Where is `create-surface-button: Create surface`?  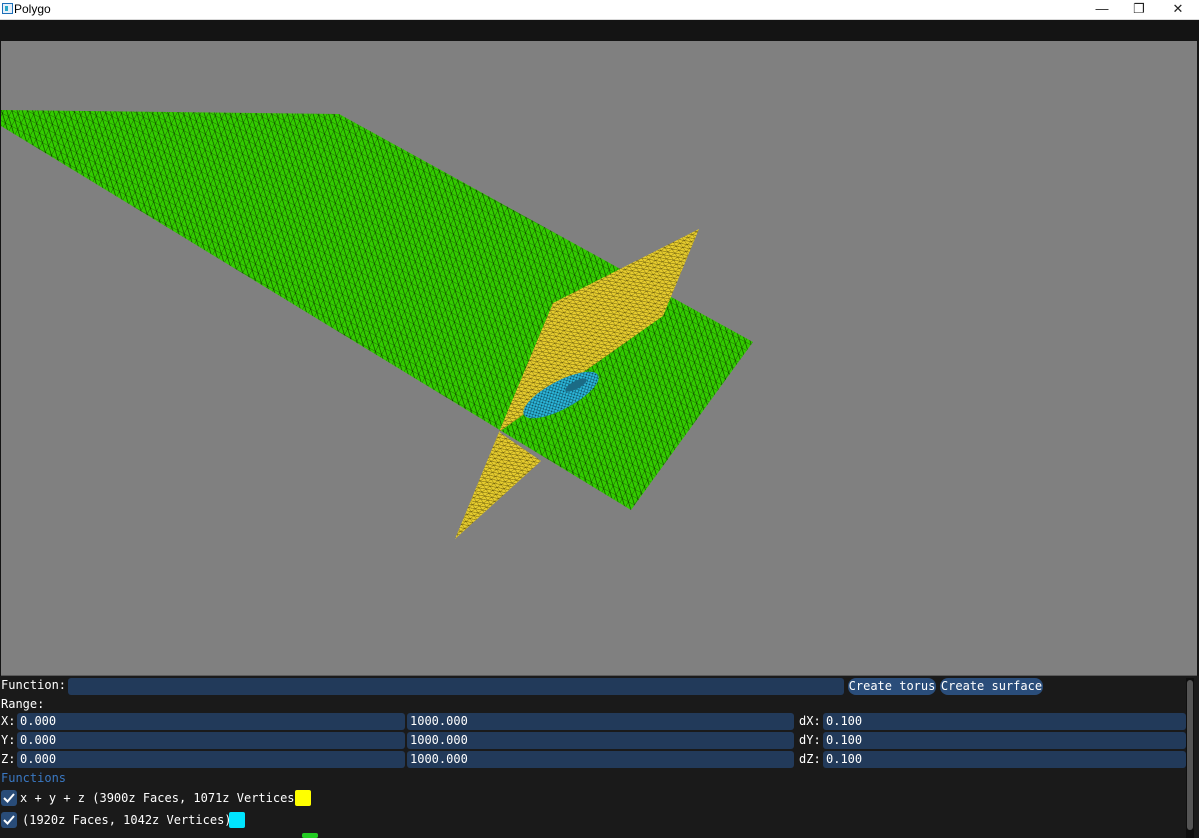
create-surface-button: Create surface is located at coordinates (991, 686).